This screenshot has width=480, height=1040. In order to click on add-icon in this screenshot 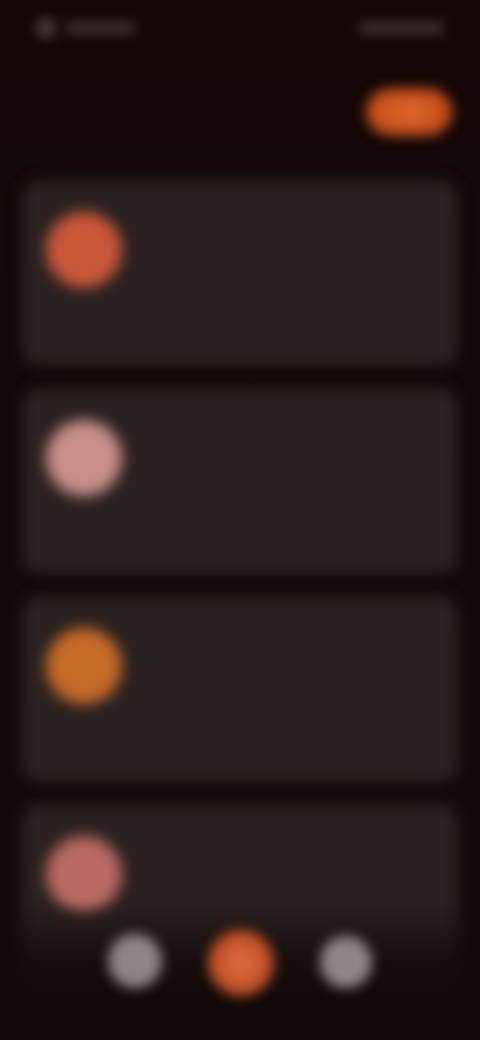, I will do `click(241, 963)`.